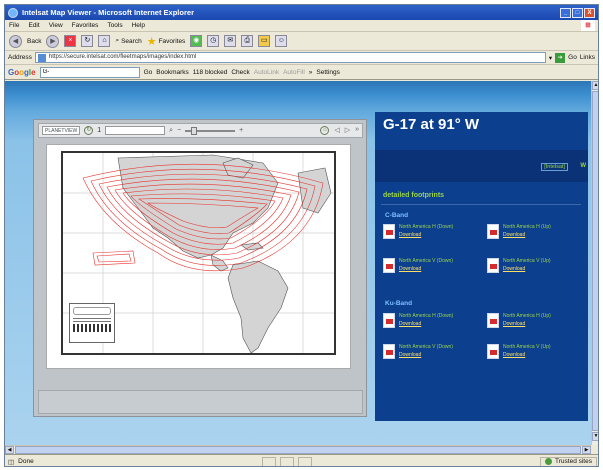  What do you see at coordinates (179, 130) in the screenshot?
I see `zoom-minus: −` at bounding box center [179, 130].